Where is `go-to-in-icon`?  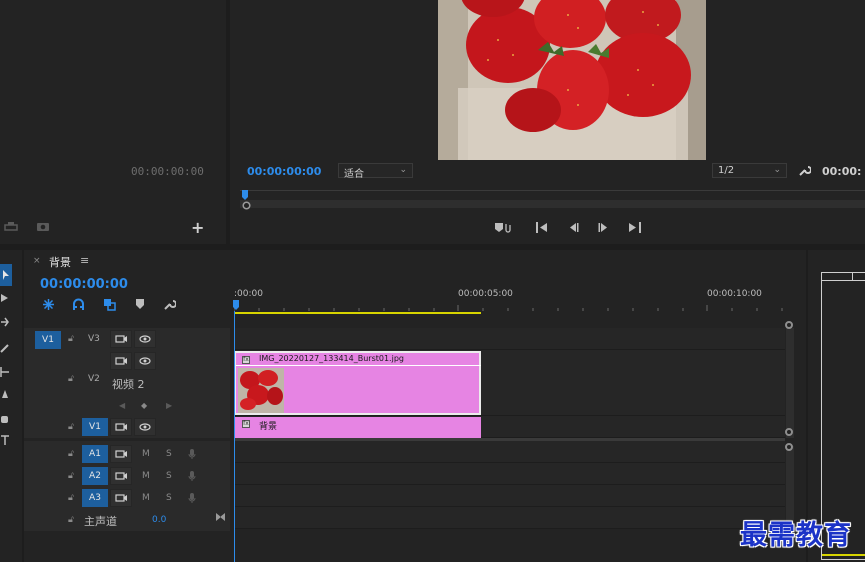 go-to-in-icon is located at coordinates (542, 227).